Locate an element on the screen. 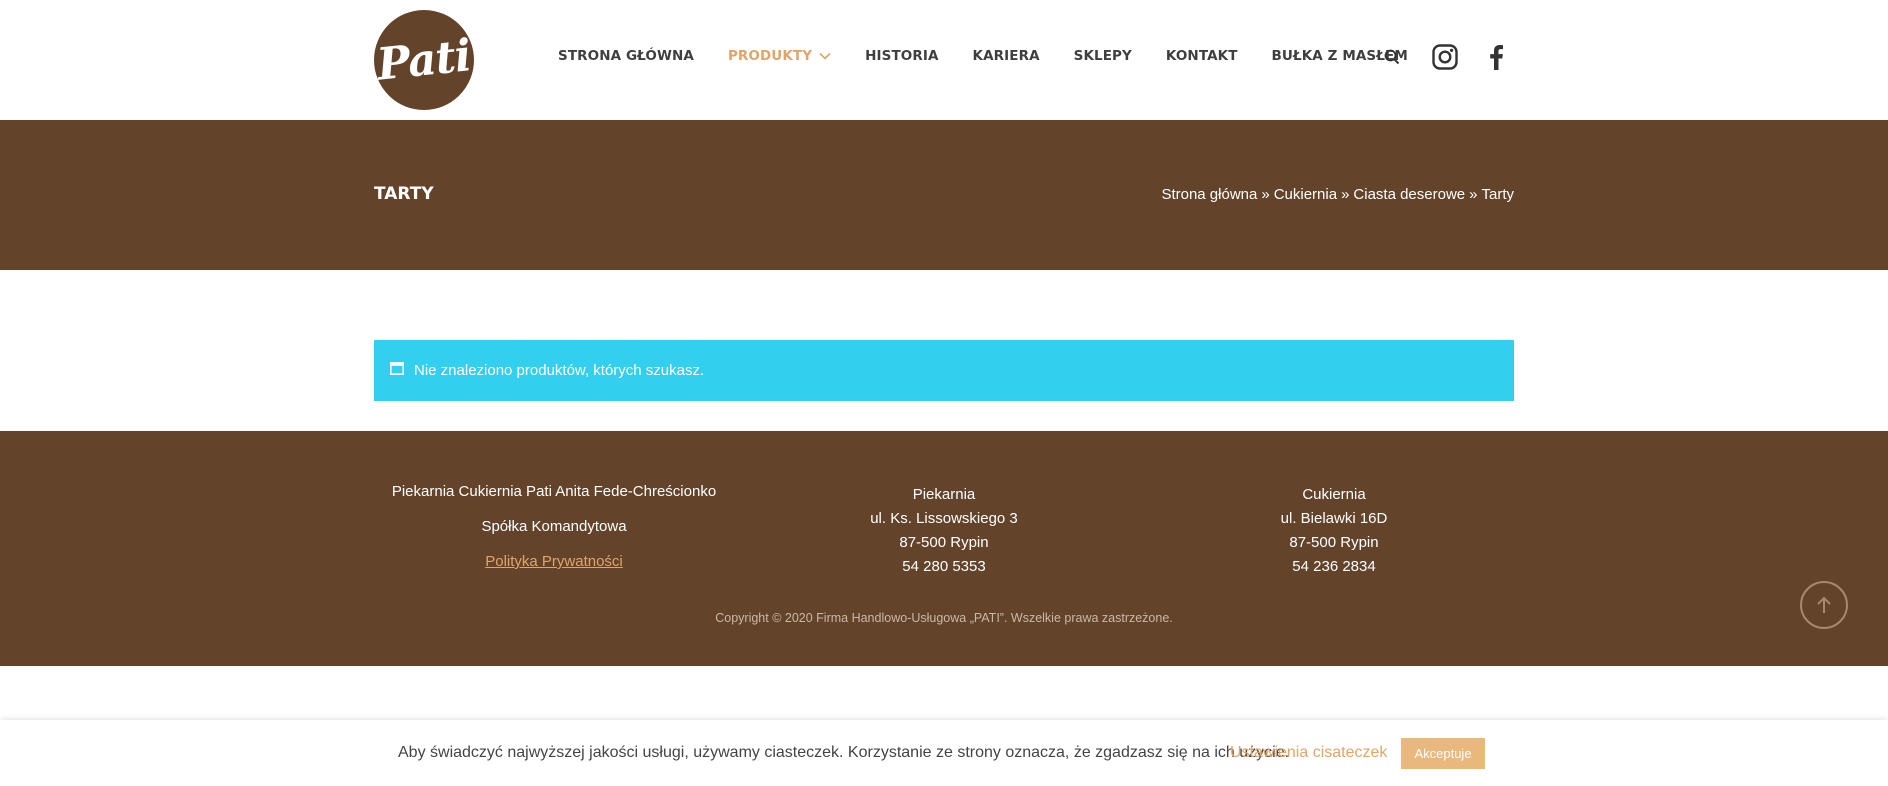  bakery-city: 87-500 Rypin is located at coordinates (944, 542).